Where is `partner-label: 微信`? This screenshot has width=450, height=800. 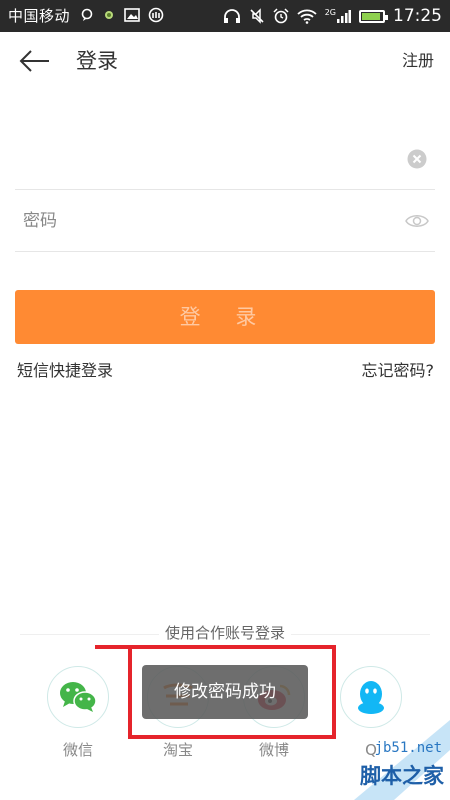 partner-label: 微信 is located at coordinates (77, 750).